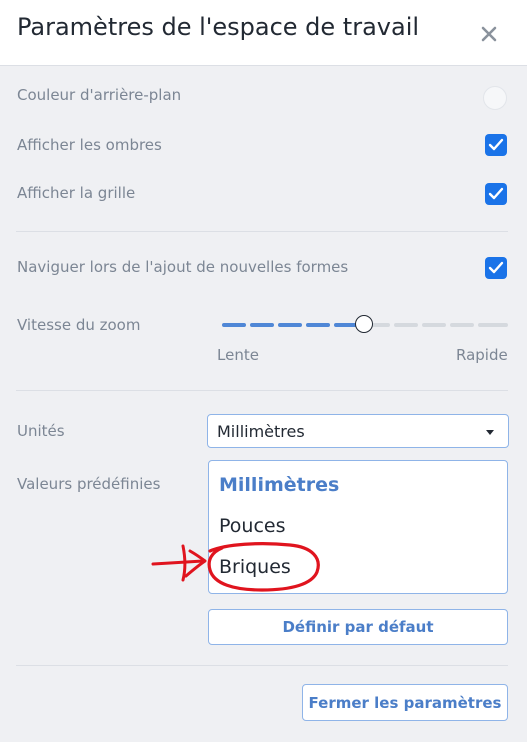 The height and width of the screenshot is (742, 527). What do you see at coordinates (76, 193) in the screenshot?
I see `show-grid-label: Afficher la grille` at bounding box center [76, 193].